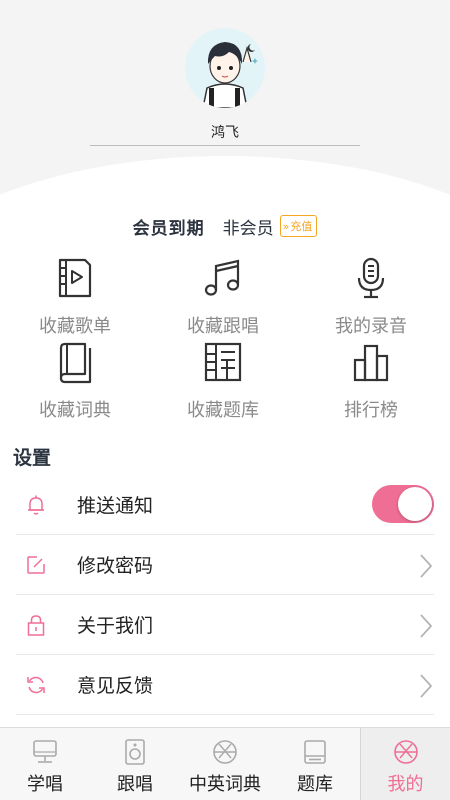  Describe the element at coordinates (223, 326) in the screenshot. I see `grid-label: 收藏跟唱` at that location.